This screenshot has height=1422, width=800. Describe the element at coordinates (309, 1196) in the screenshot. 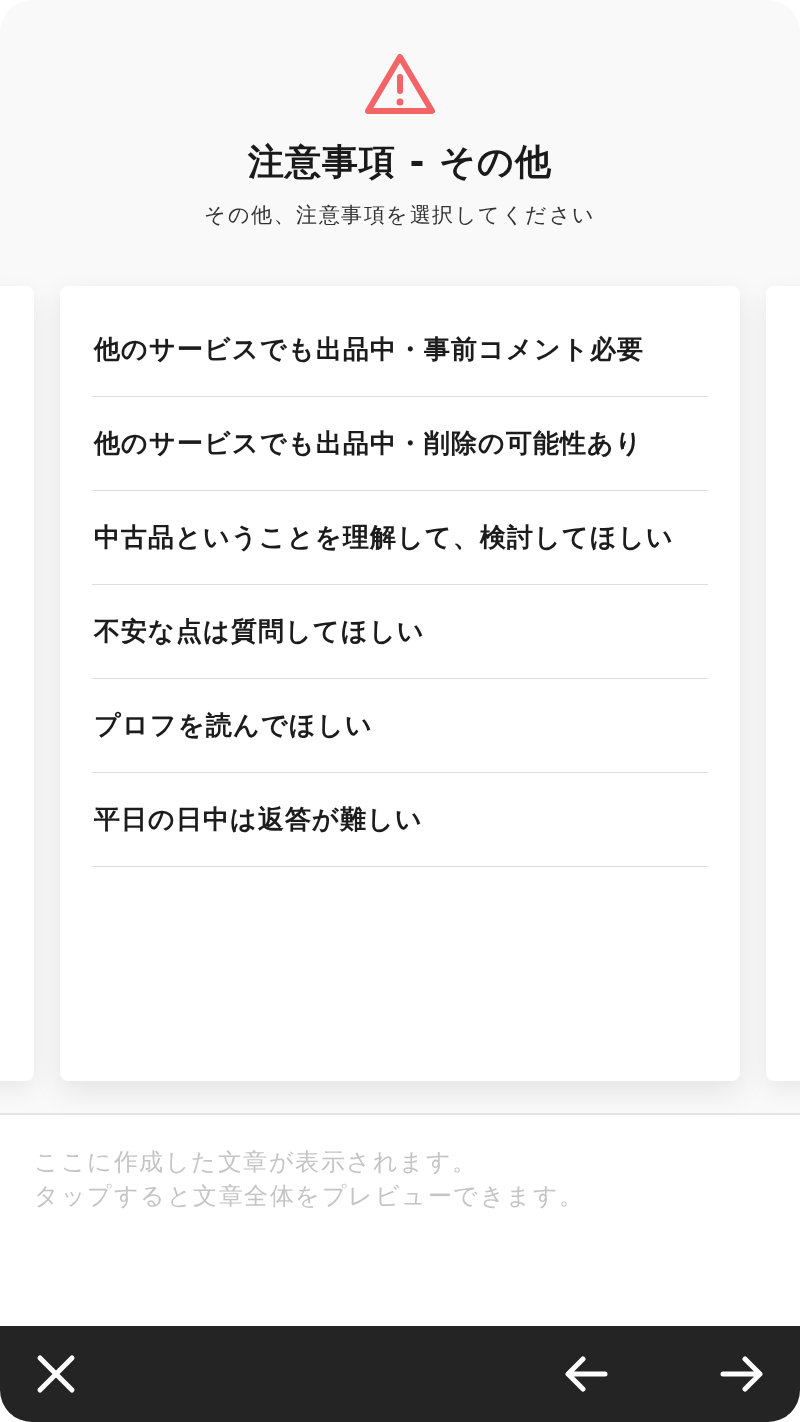

I see `hint-text: タップすると文章全体をプレビューできます。` at that location.